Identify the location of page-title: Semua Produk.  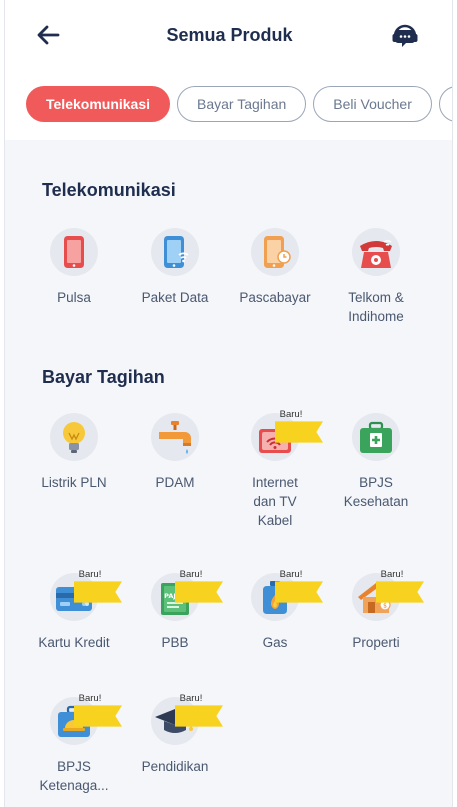
(229, 34).